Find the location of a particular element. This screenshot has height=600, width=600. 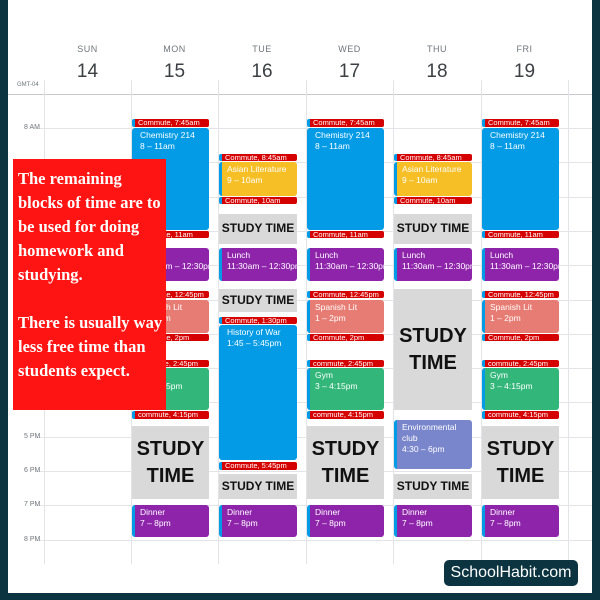

calendar-event: Environmental club 4:30 – 6pm is located at coordinates (433, 444).